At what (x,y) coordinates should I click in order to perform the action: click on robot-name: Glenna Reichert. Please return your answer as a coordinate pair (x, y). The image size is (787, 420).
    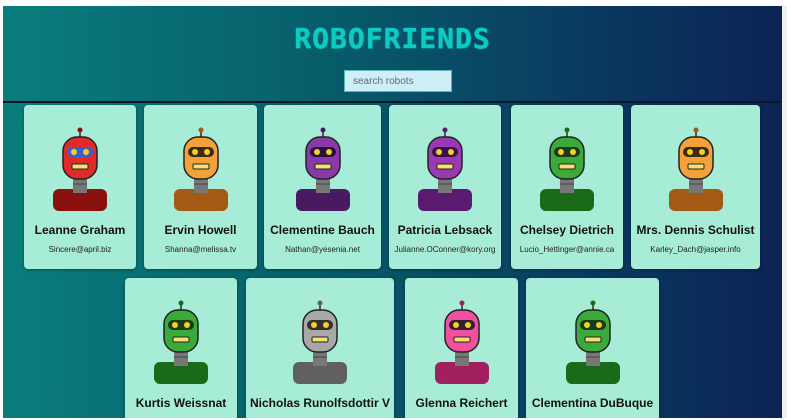
    Looking at the image, I should click on (461, 403).